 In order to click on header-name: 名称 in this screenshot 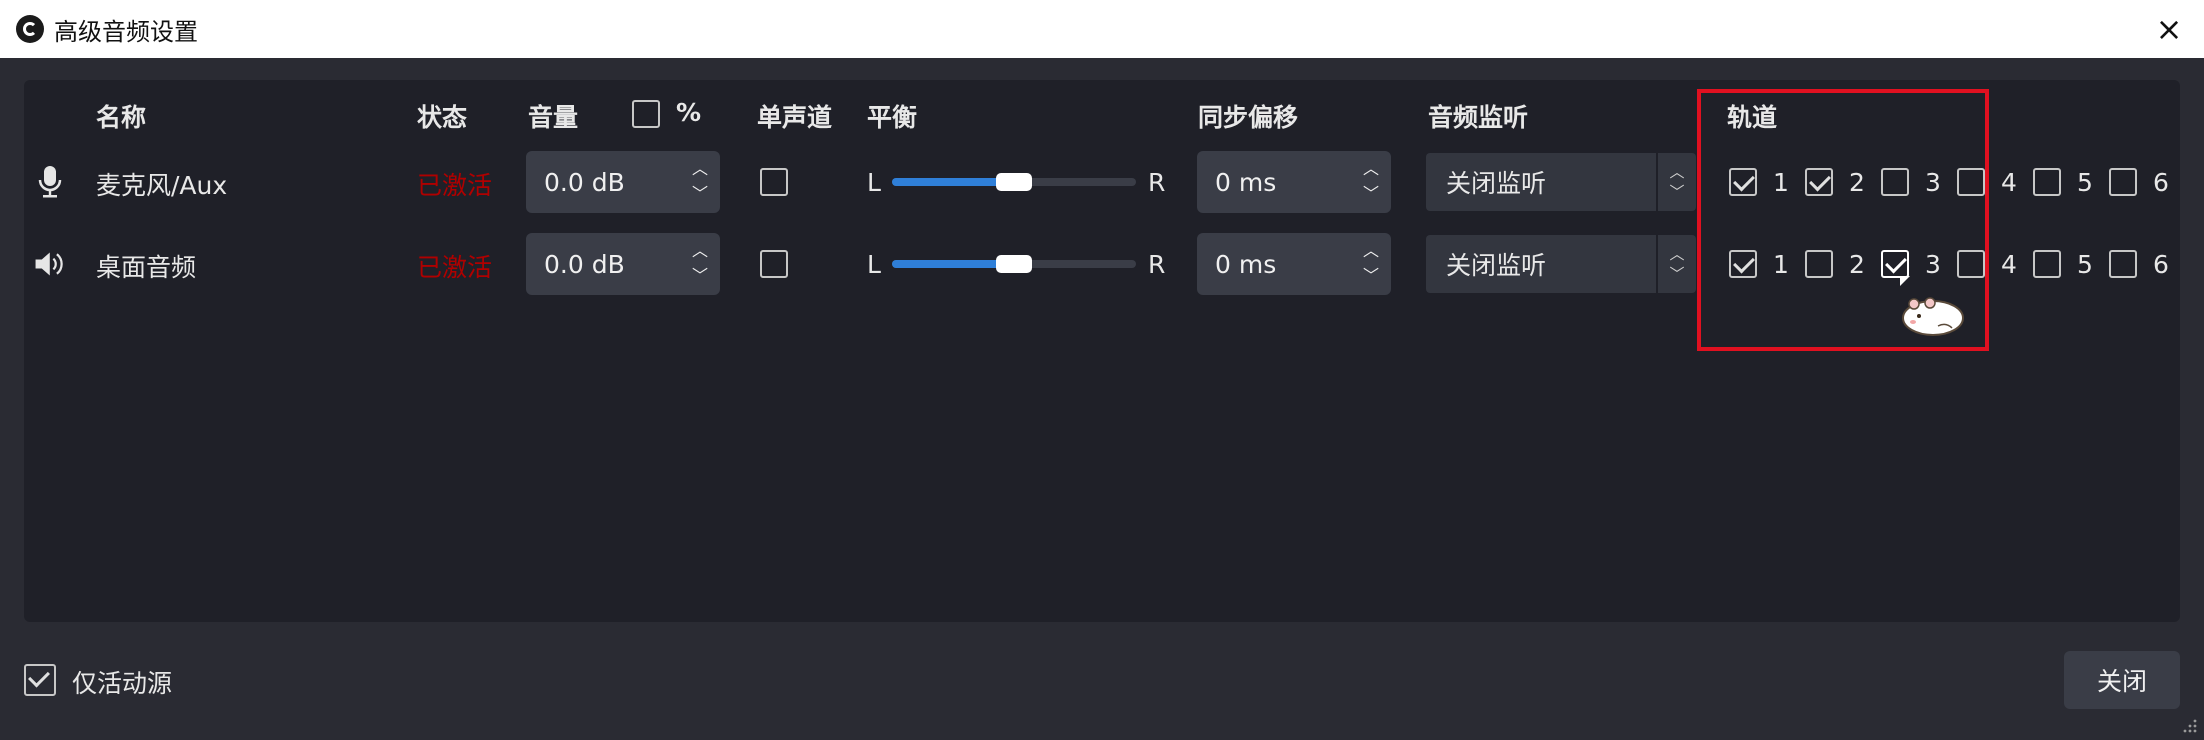, I will do `click(121, 117)`.